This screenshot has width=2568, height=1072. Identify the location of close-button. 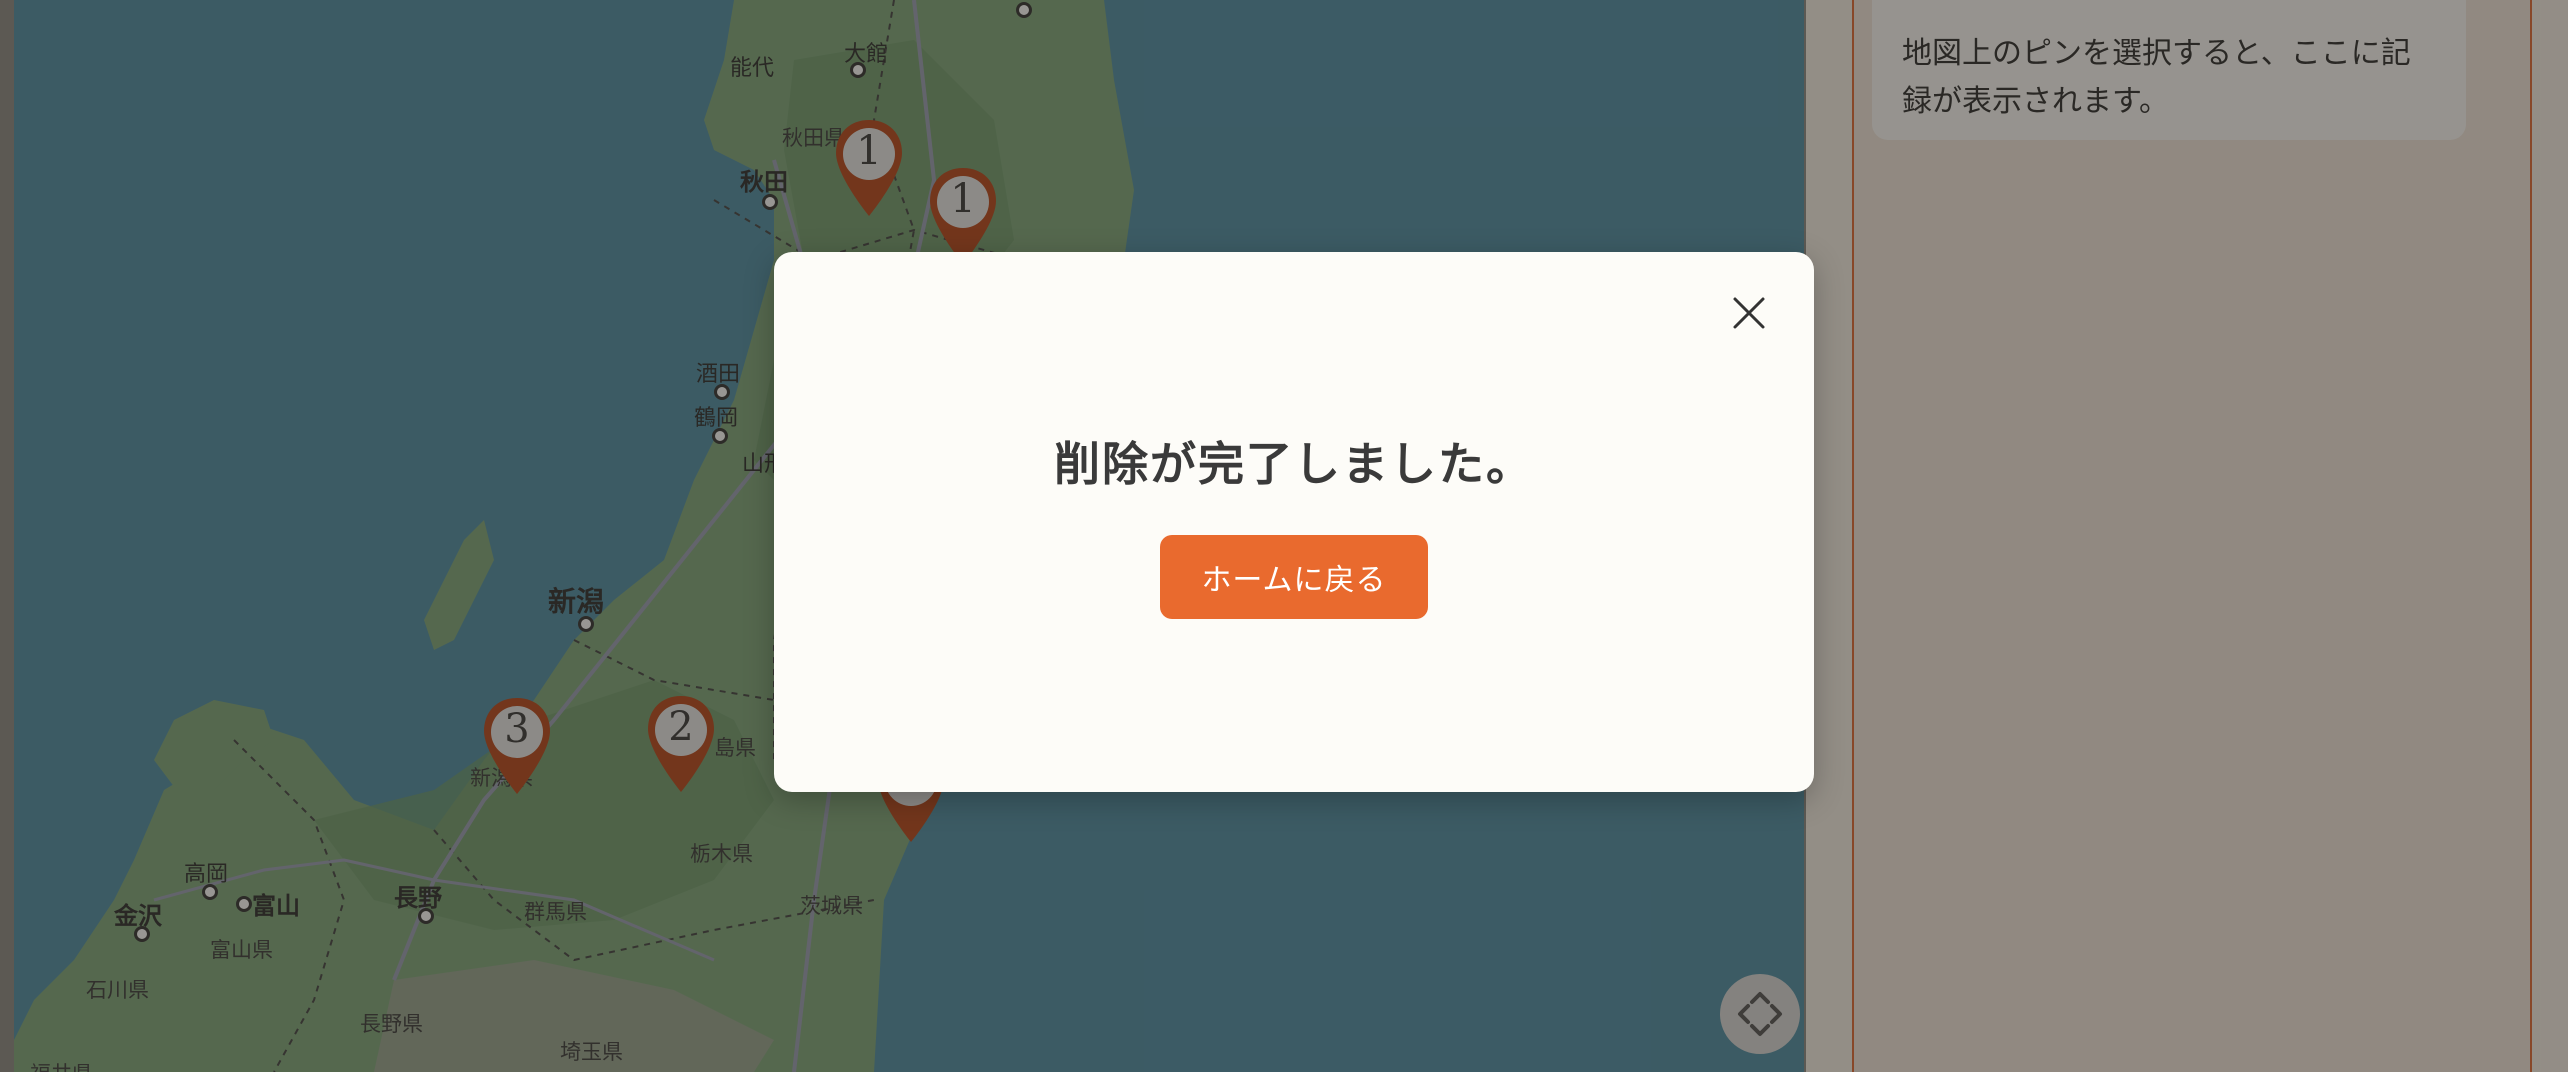
(1749, 313).